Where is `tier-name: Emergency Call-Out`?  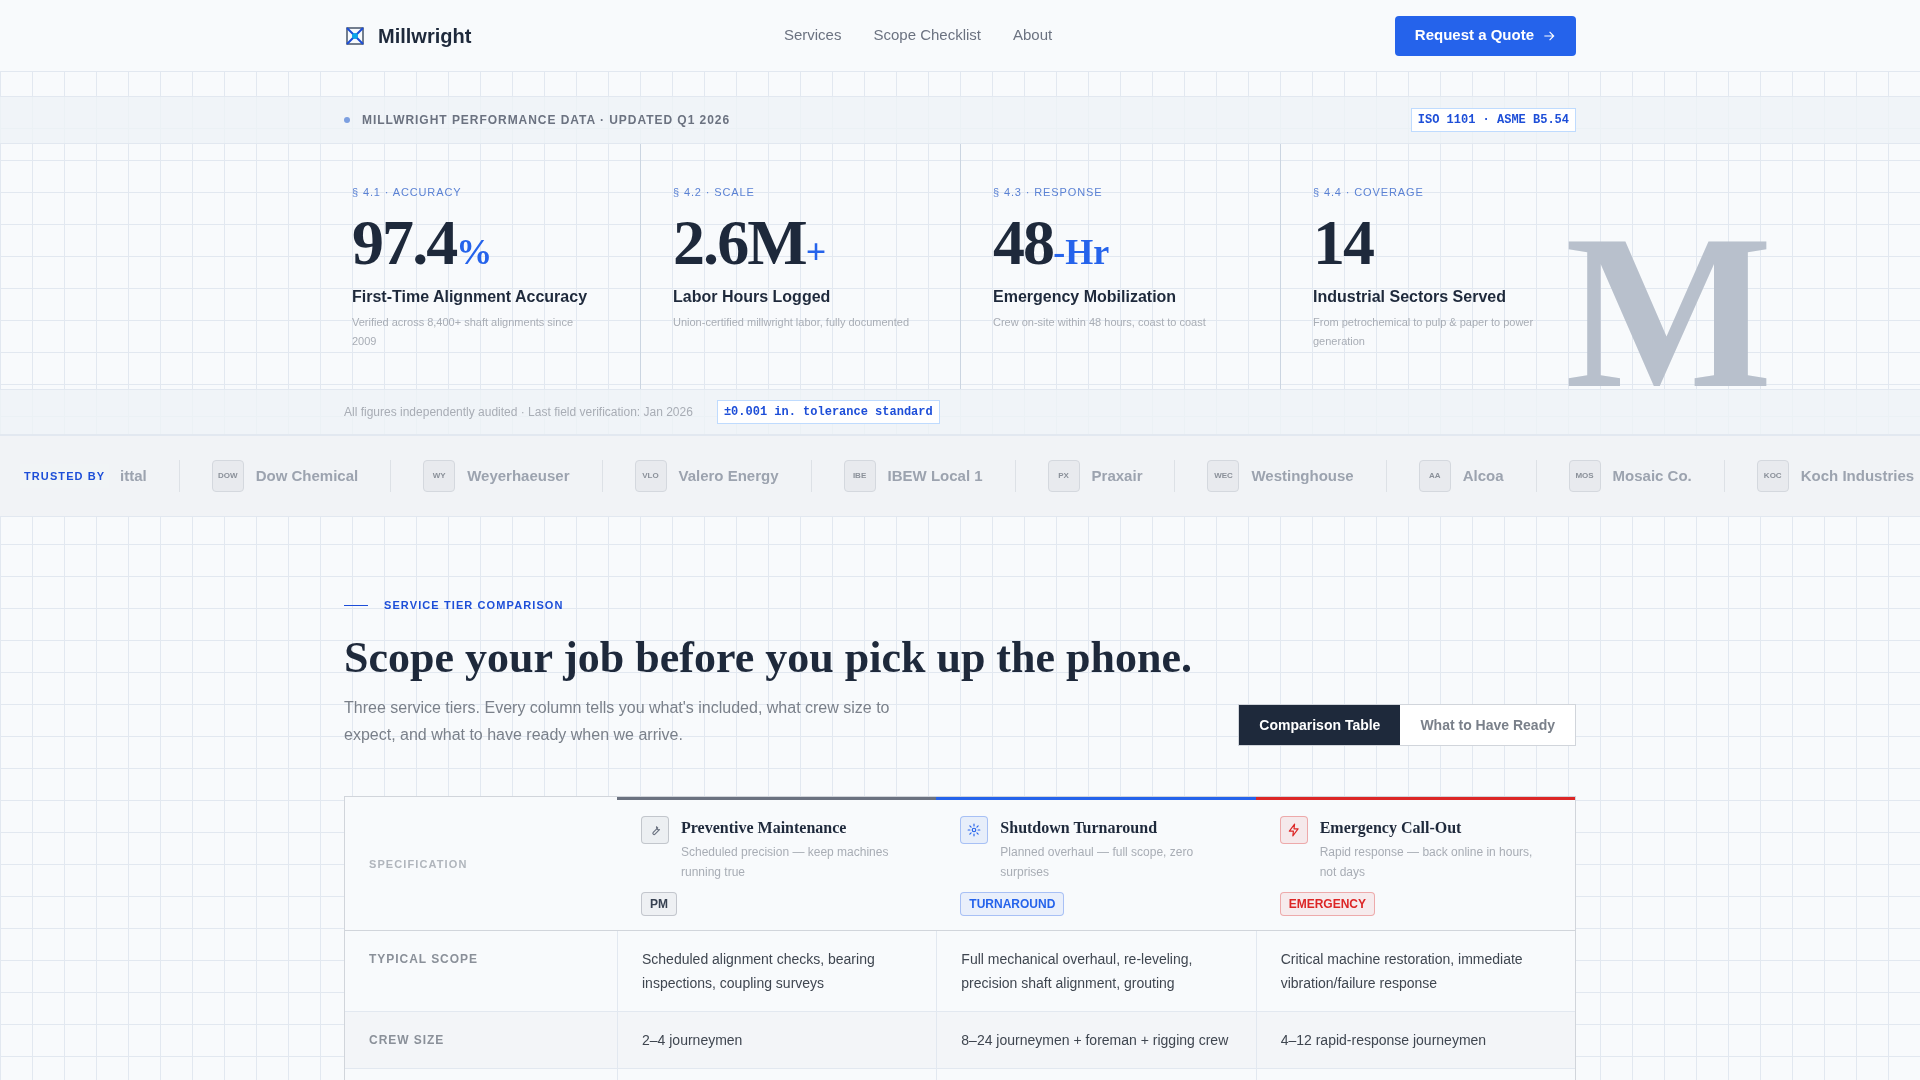
tier-name: Emergency Call-Out is located at coordinates (1391, 828).